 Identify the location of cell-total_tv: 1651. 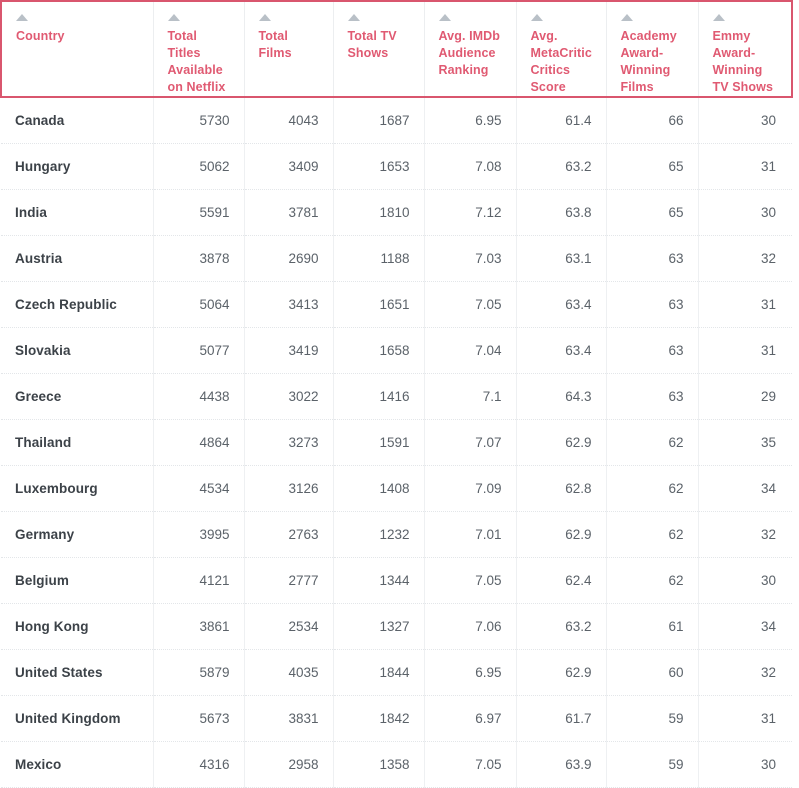
(379, 304).